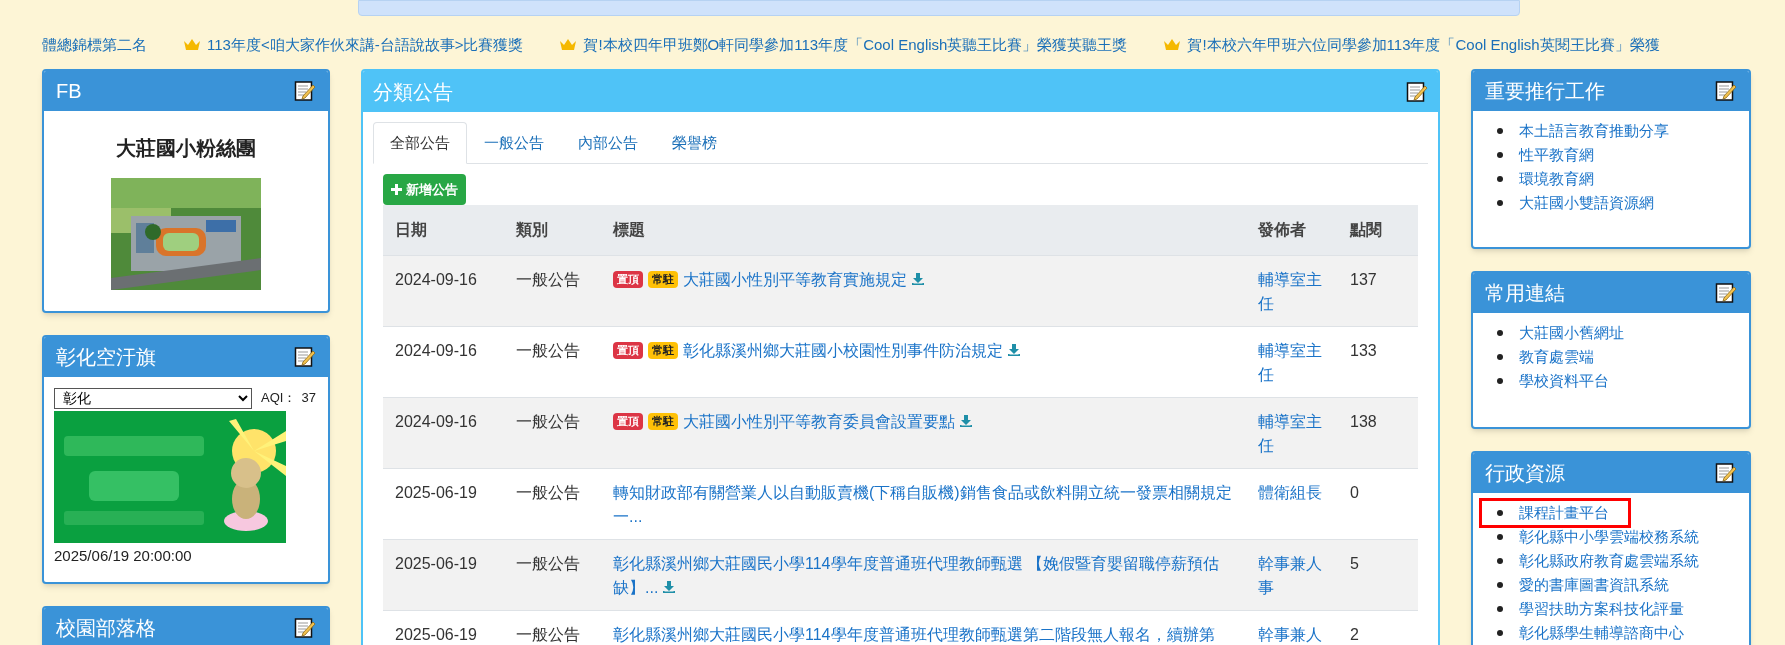  I want to click on views-cell: 137, so click(1378, 290).